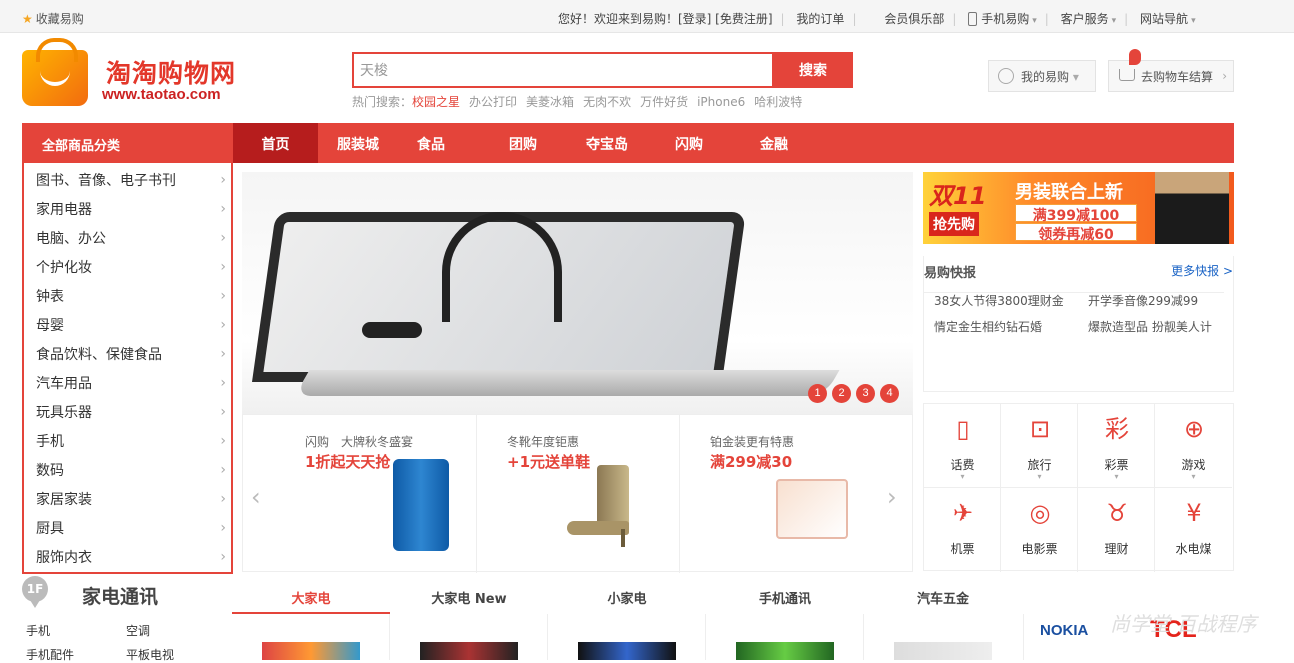 This screenshot has width=1294, height=663. Describe the element at coordinates (817, 393) in the screenshot. I see `banner-dot: 1` at that location.